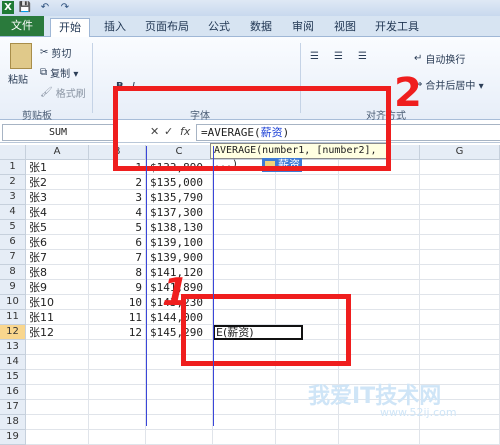 Image resolution: width=500 pixels, height=445 pixels. Describe the element at coordinates (13, 182) in the screenshot. I see `row-header: 2` at that location.